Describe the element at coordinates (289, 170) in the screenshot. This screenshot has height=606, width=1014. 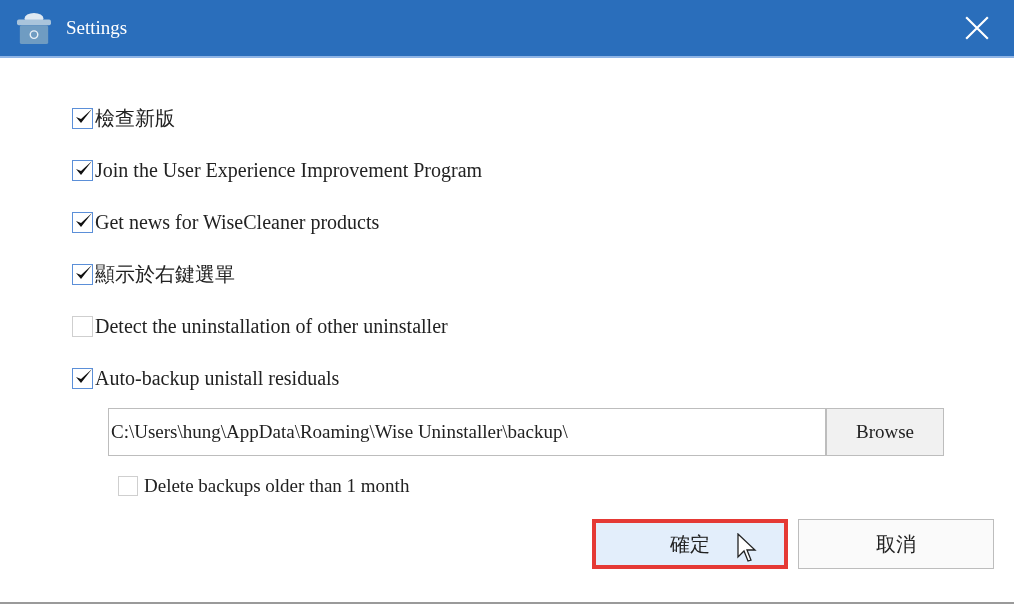
I see `option-label: Join the User Experience Improvement Program` at that location.